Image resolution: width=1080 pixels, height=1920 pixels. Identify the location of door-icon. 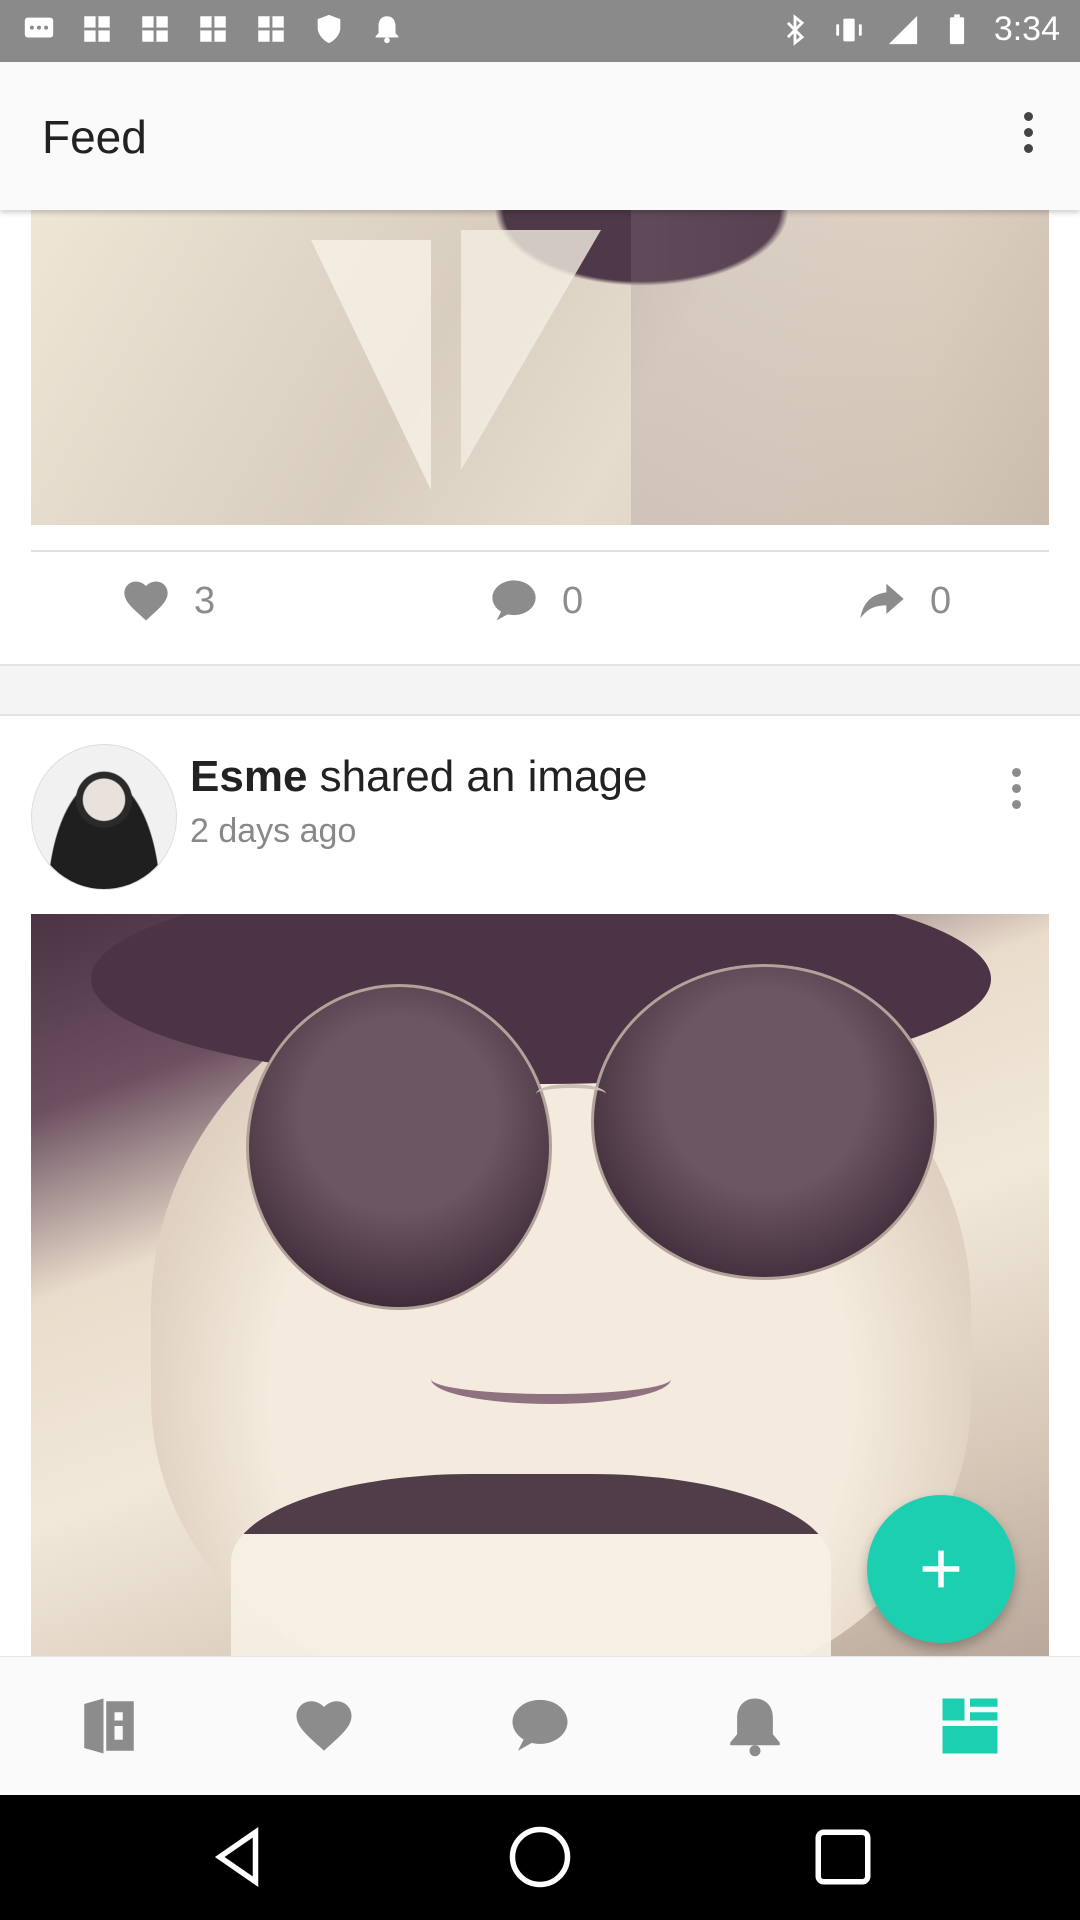
(109, 1726).